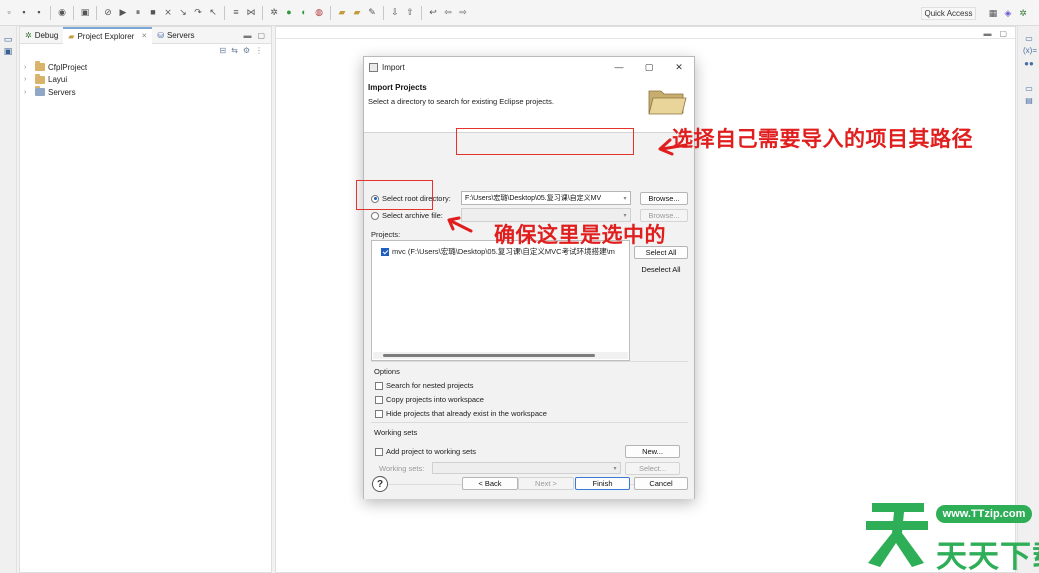 The width and height of the screenshot is (1039, 573). What do you see at coordinates (123, 13) in the screenshot?
I see `resume-icon: ▶` at bounding box center [123, 13].